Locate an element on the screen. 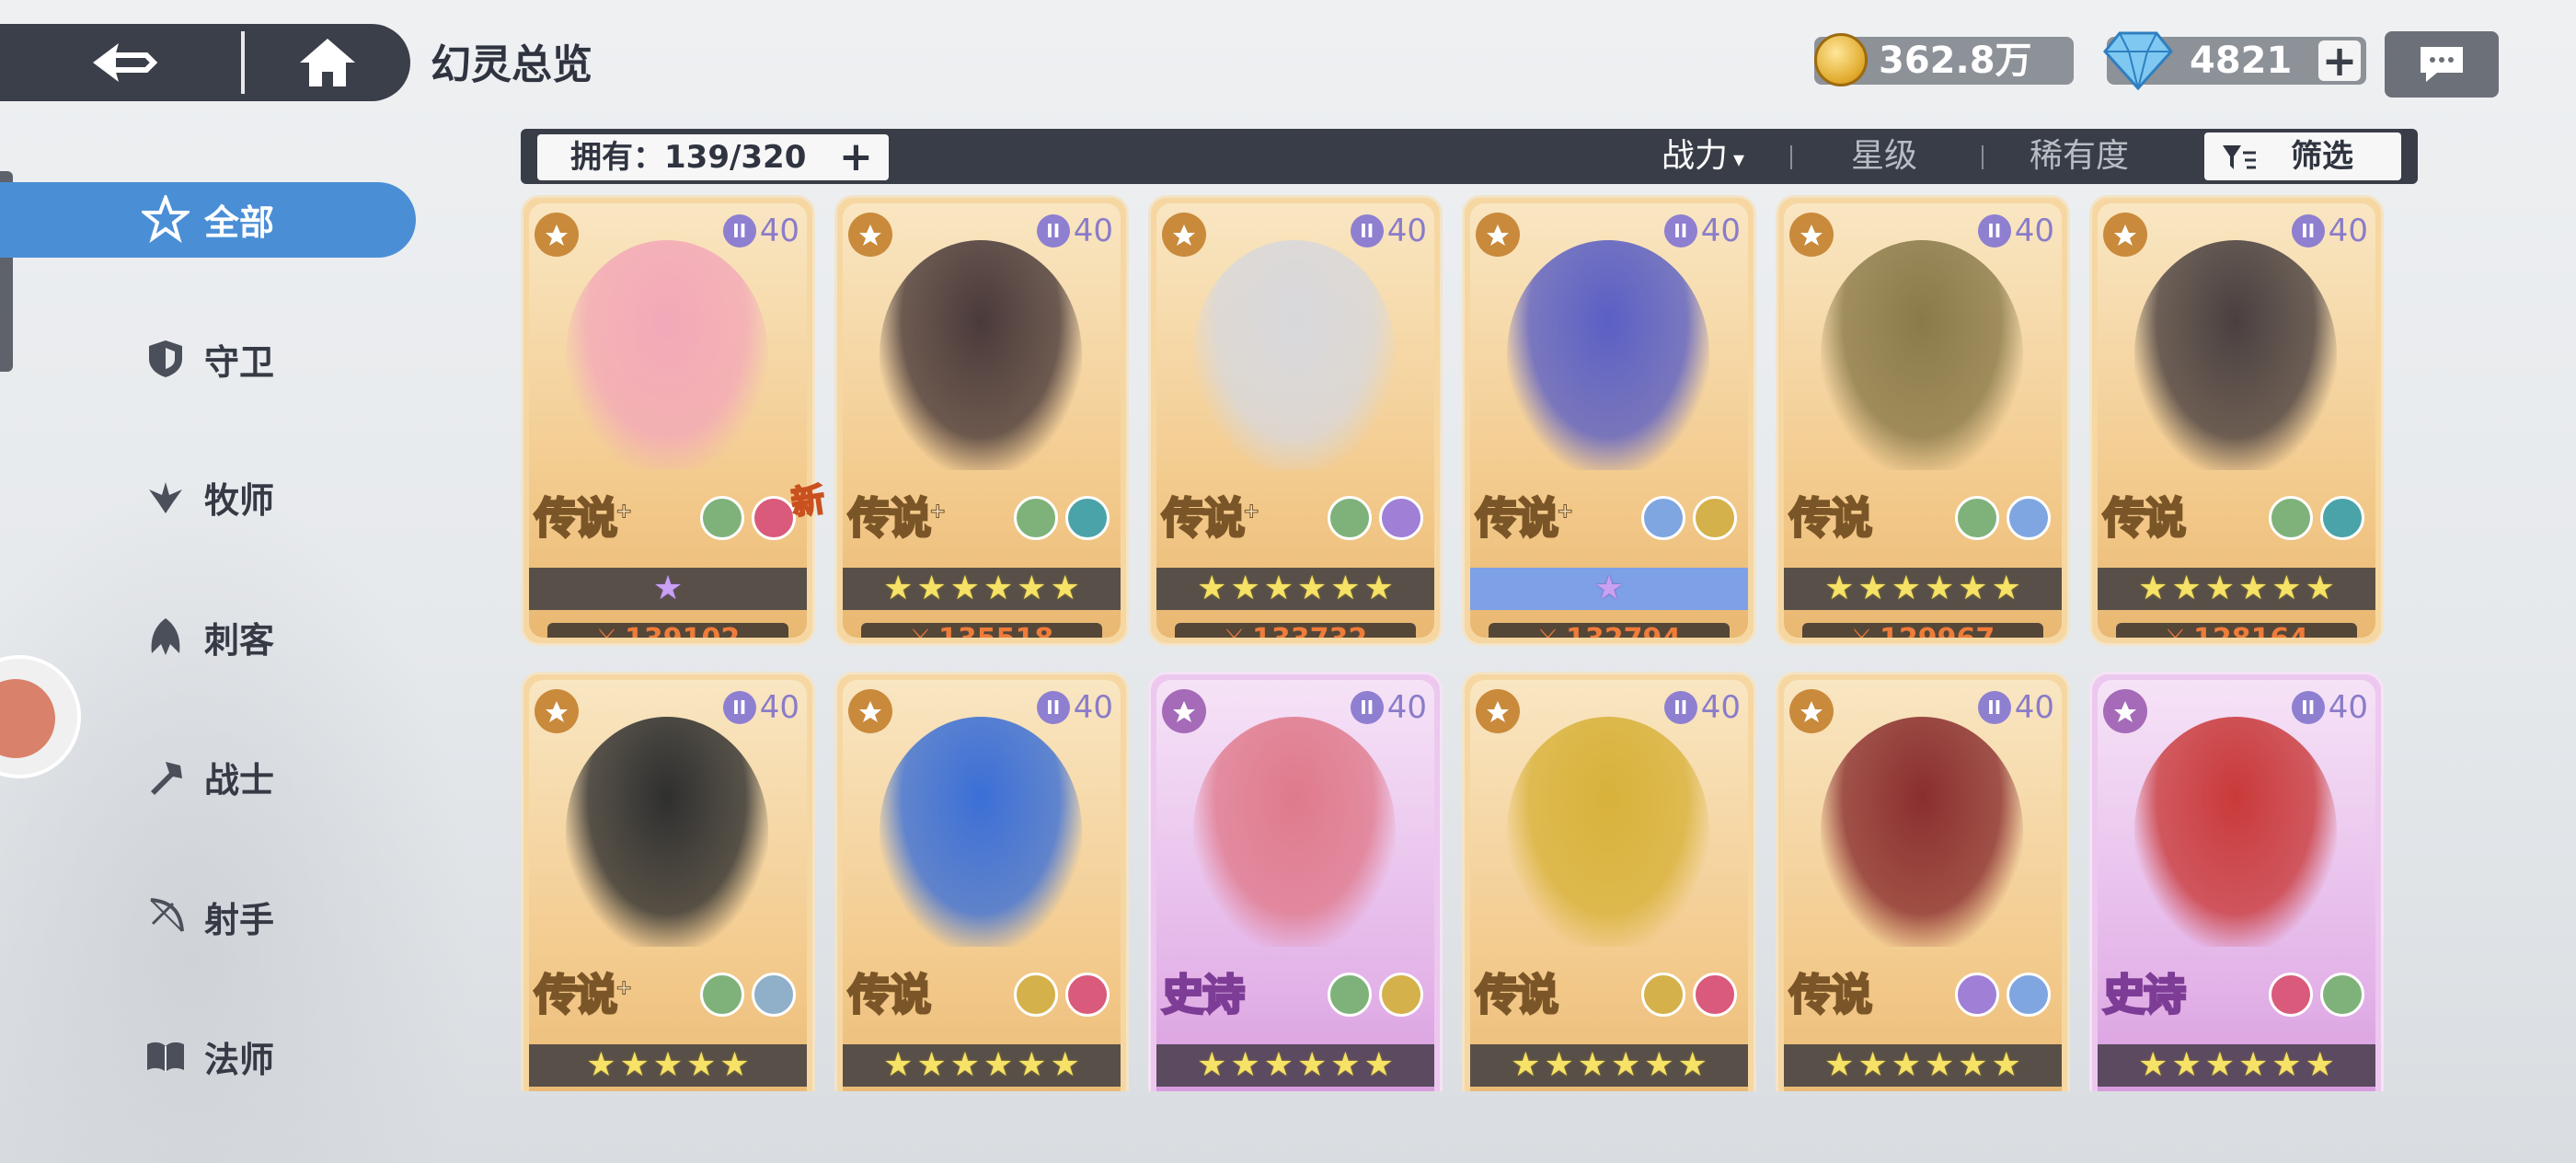 The width and height of the screenshot is (2576, 1163). hero-card-inner: II40传说★★★★★★⚔128164 is located at coordinates (2236, 421).